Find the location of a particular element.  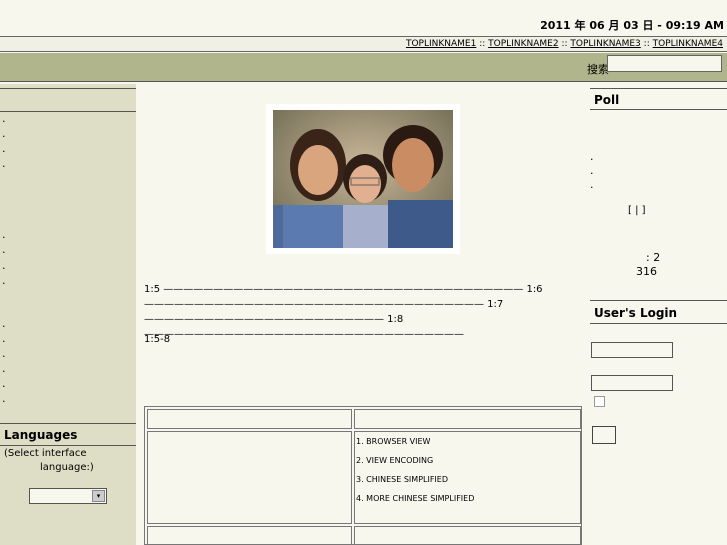

chevron-down-icon: ▾ is located at coordinates (98, 496).